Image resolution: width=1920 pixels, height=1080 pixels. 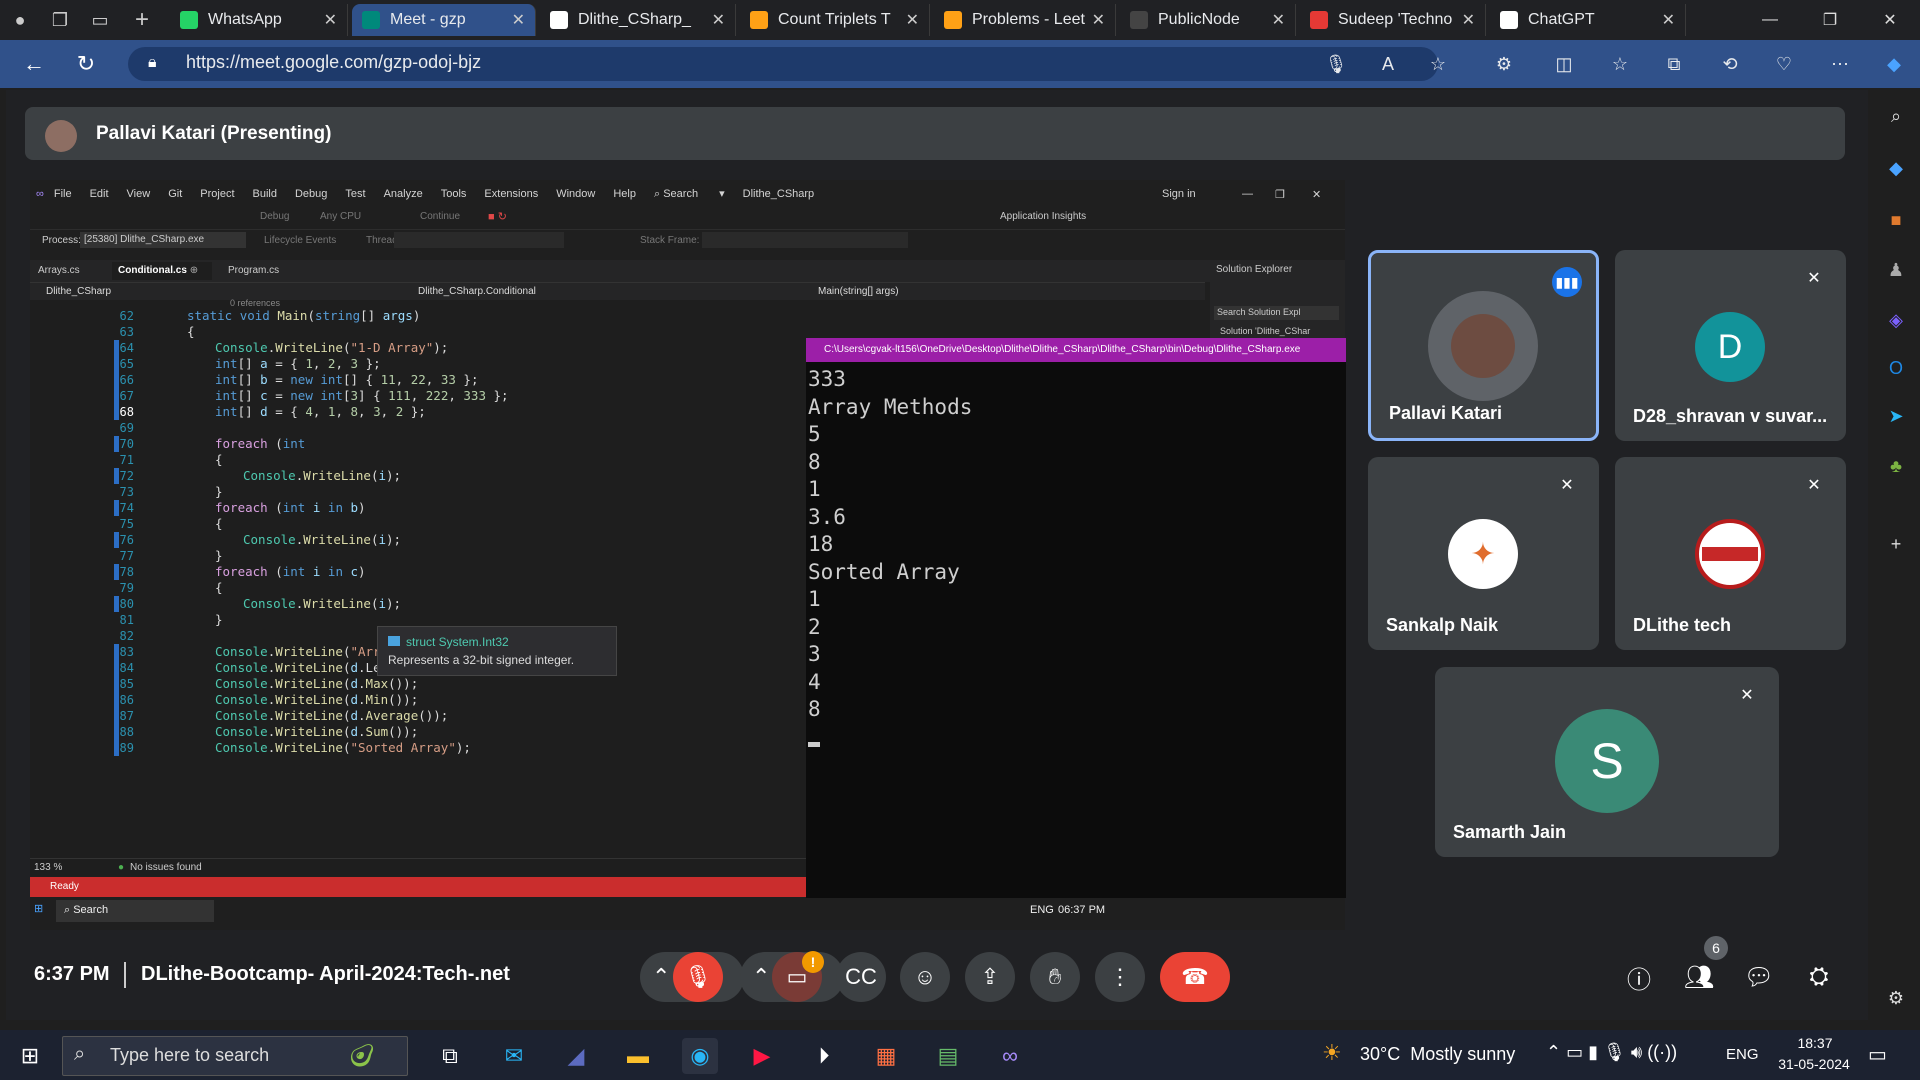 I want to click on remote-start-icon: ⊞, so click(x=38, y=908).